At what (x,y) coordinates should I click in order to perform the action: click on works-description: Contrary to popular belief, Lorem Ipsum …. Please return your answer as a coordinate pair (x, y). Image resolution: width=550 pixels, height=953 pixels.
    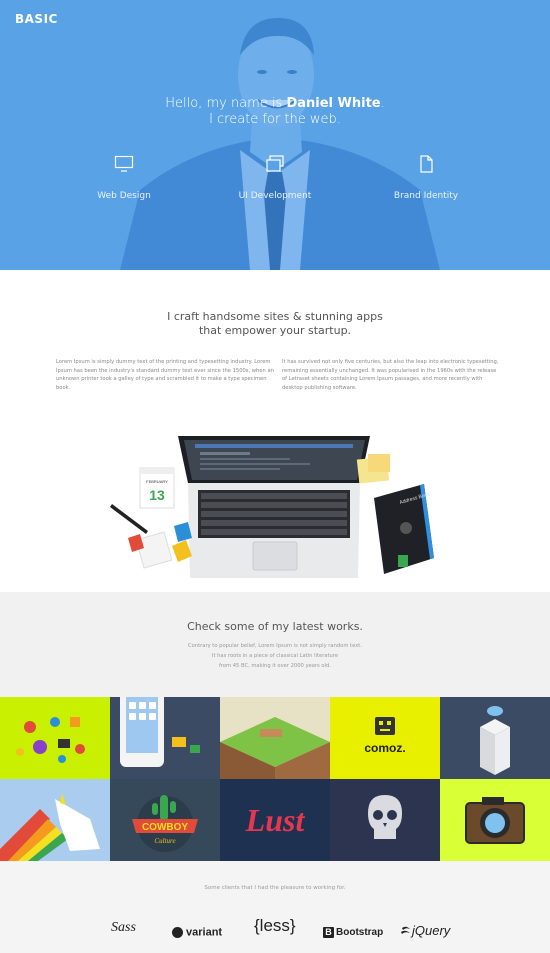
    Looking at the image, I should click on (275, 656).